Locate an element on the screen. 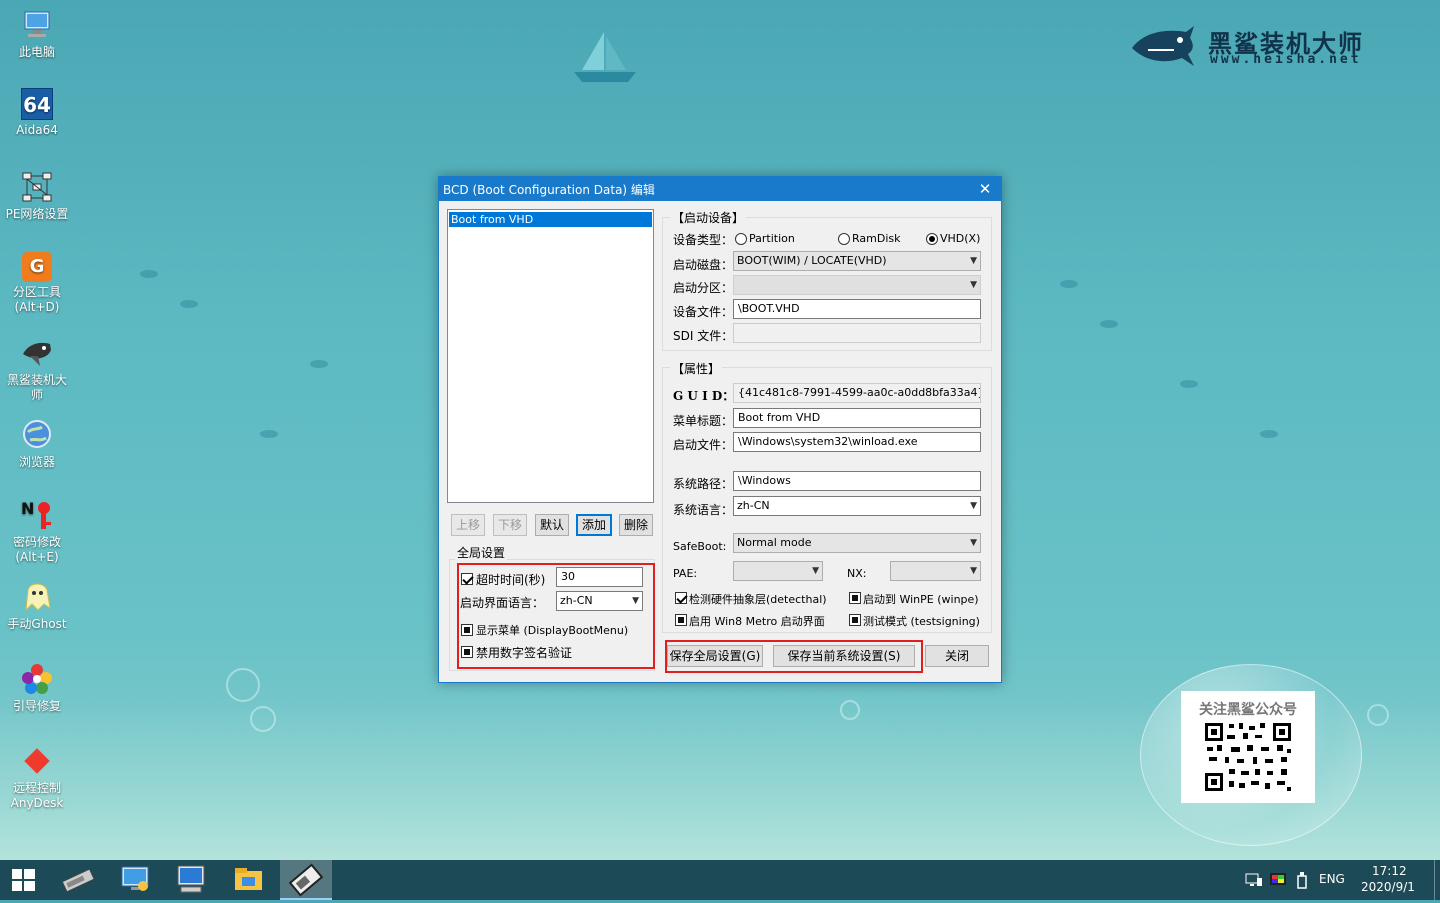  boot-disk-select: BOOT(WIM) / LOCATE(VHD) ▼ is located at coordinates (857, 261).